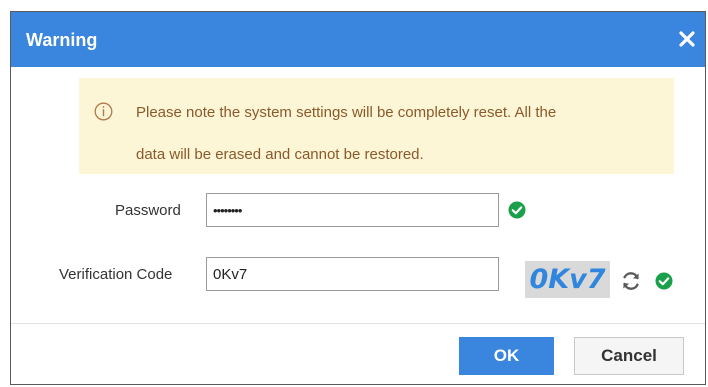  What do you see at coordinates (664, 281) in the screenshot?
I see `verification-valid-check-icon` at bounding box center [664, 281].